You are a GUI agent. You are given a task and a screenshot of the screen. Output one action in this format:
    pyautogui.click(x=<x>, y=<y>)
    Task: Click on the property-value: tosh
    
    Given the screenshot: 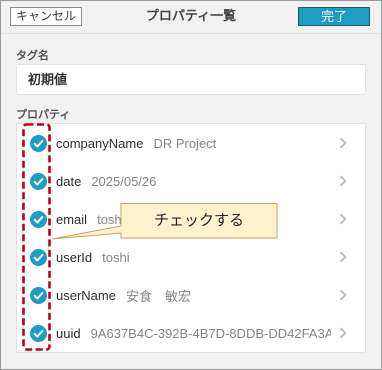 What is the action you would take?
    pyautogui.click(x=109, y=219)
    